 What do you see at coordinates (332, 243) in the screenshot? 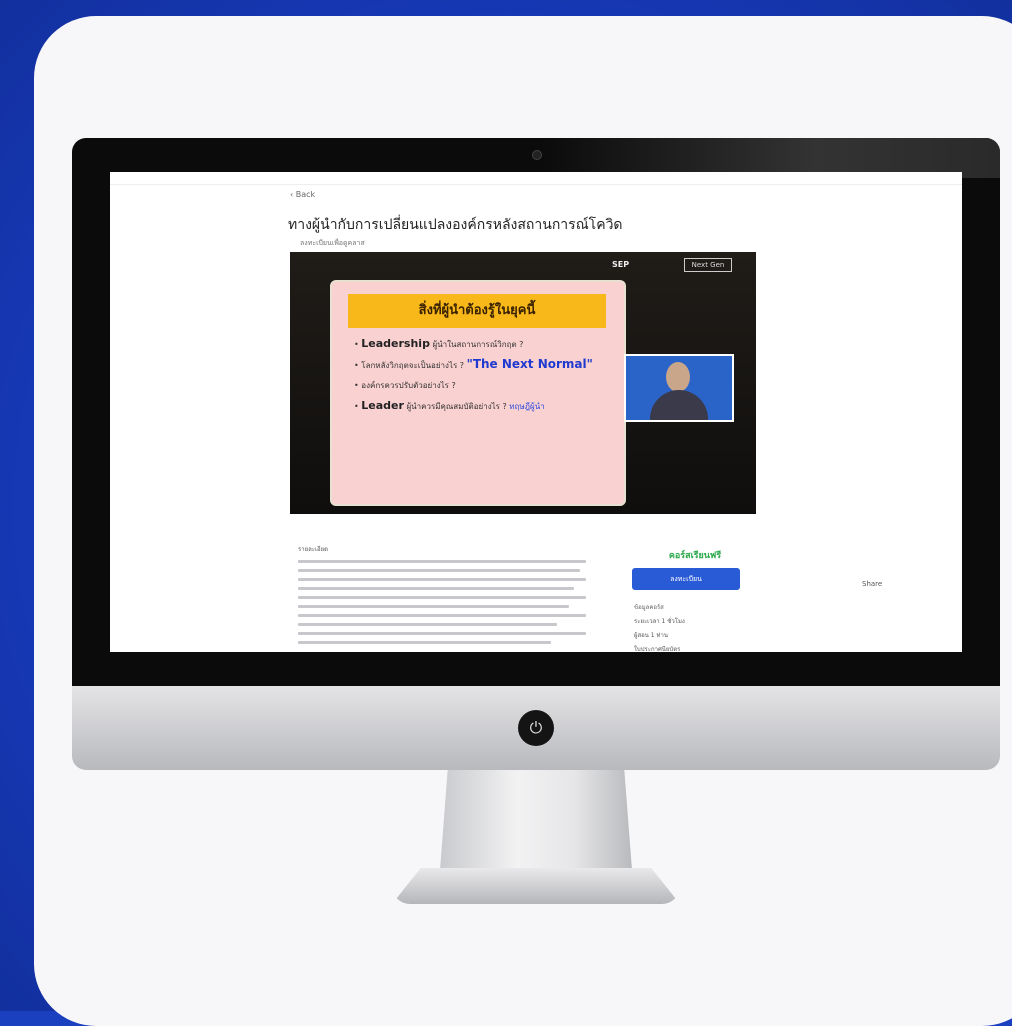
I see `page-subtitle: ลงทะเบียนเพื่อดูคลาส` at bounding box center [332, 243].